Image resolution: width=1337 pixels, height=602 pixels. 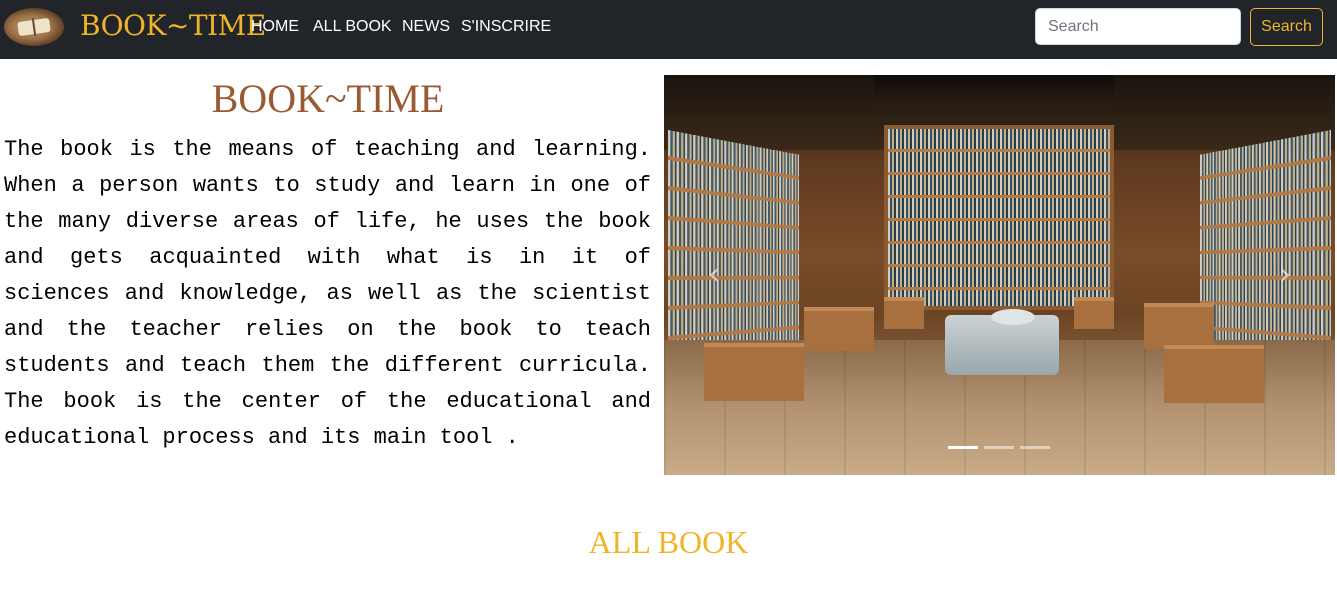 I want to click on search-button: Search, so click(x=1286, y=27).